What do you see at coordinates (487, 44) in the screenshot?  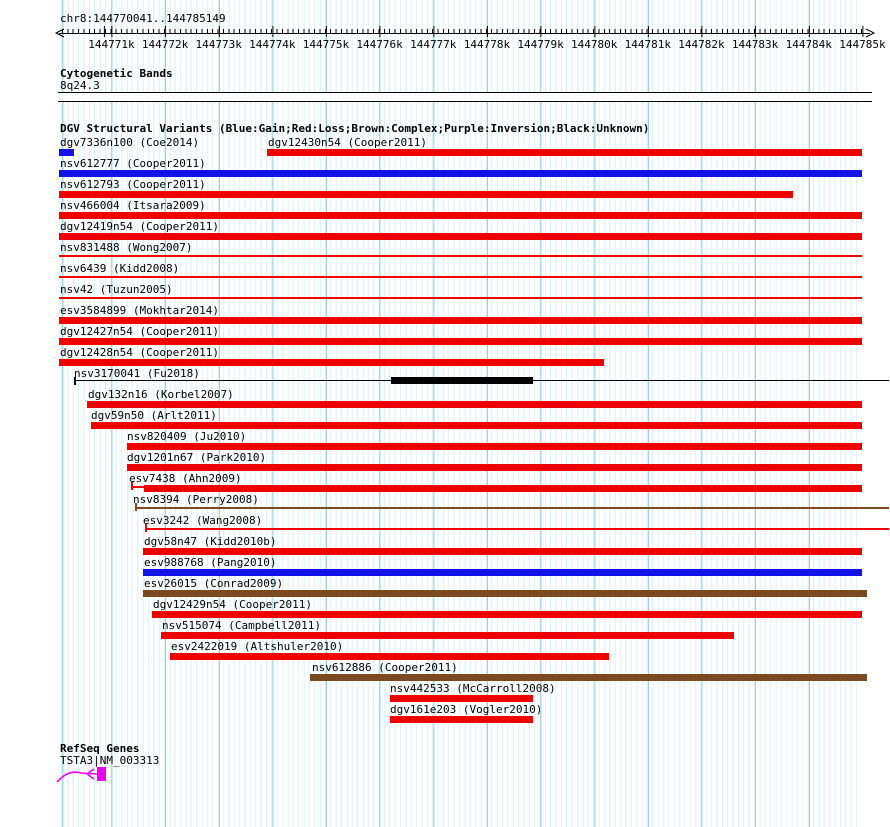 I see `ruler-tick-label: 144778k` at bounding box center [487, 44].